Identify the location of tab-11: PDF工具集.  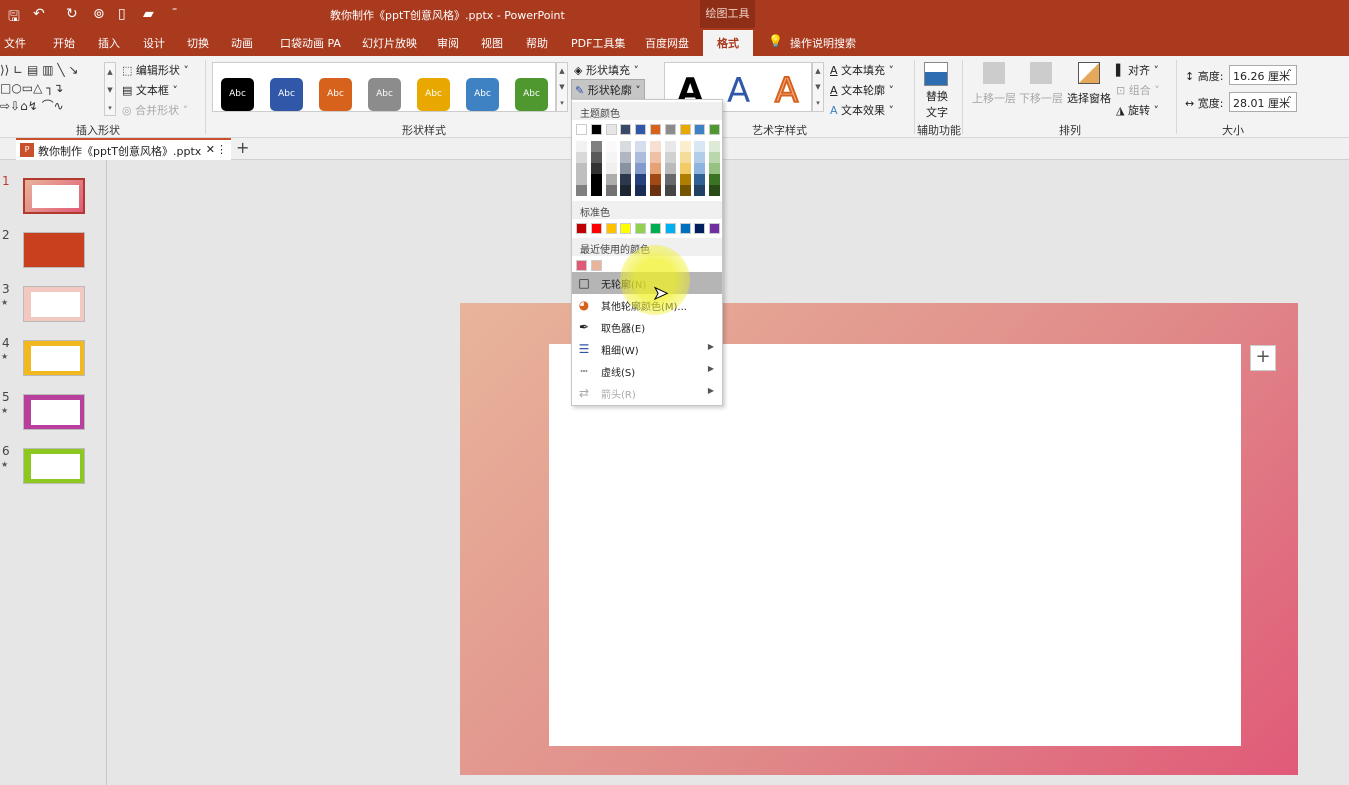
(598, 43).